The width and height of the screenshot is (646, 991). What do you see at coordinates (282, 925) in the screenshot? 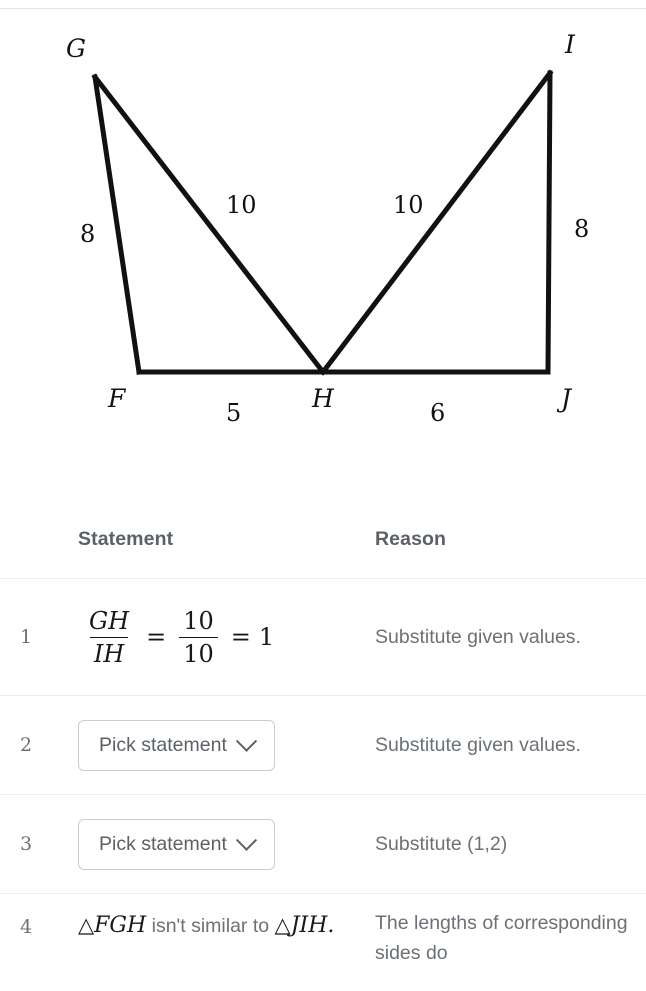
I see `triangle-glyph-2: △` at bounding box center [282, 925].